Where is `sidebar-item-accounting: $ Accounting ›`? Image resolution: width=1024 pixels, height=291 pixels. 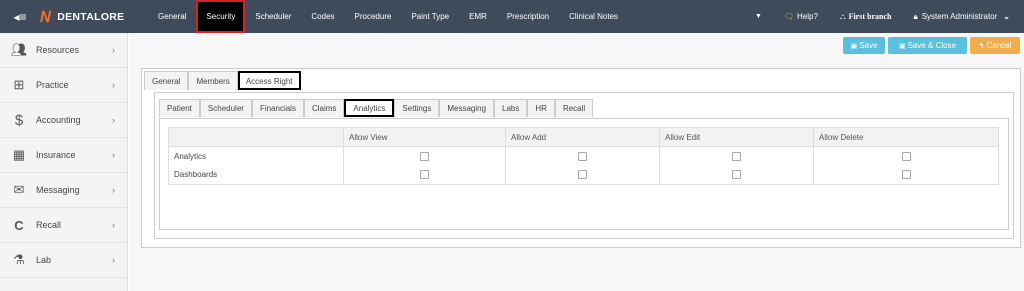
sidebar-item-accounting: $ Accounting › is located at coordinates (63, 120).